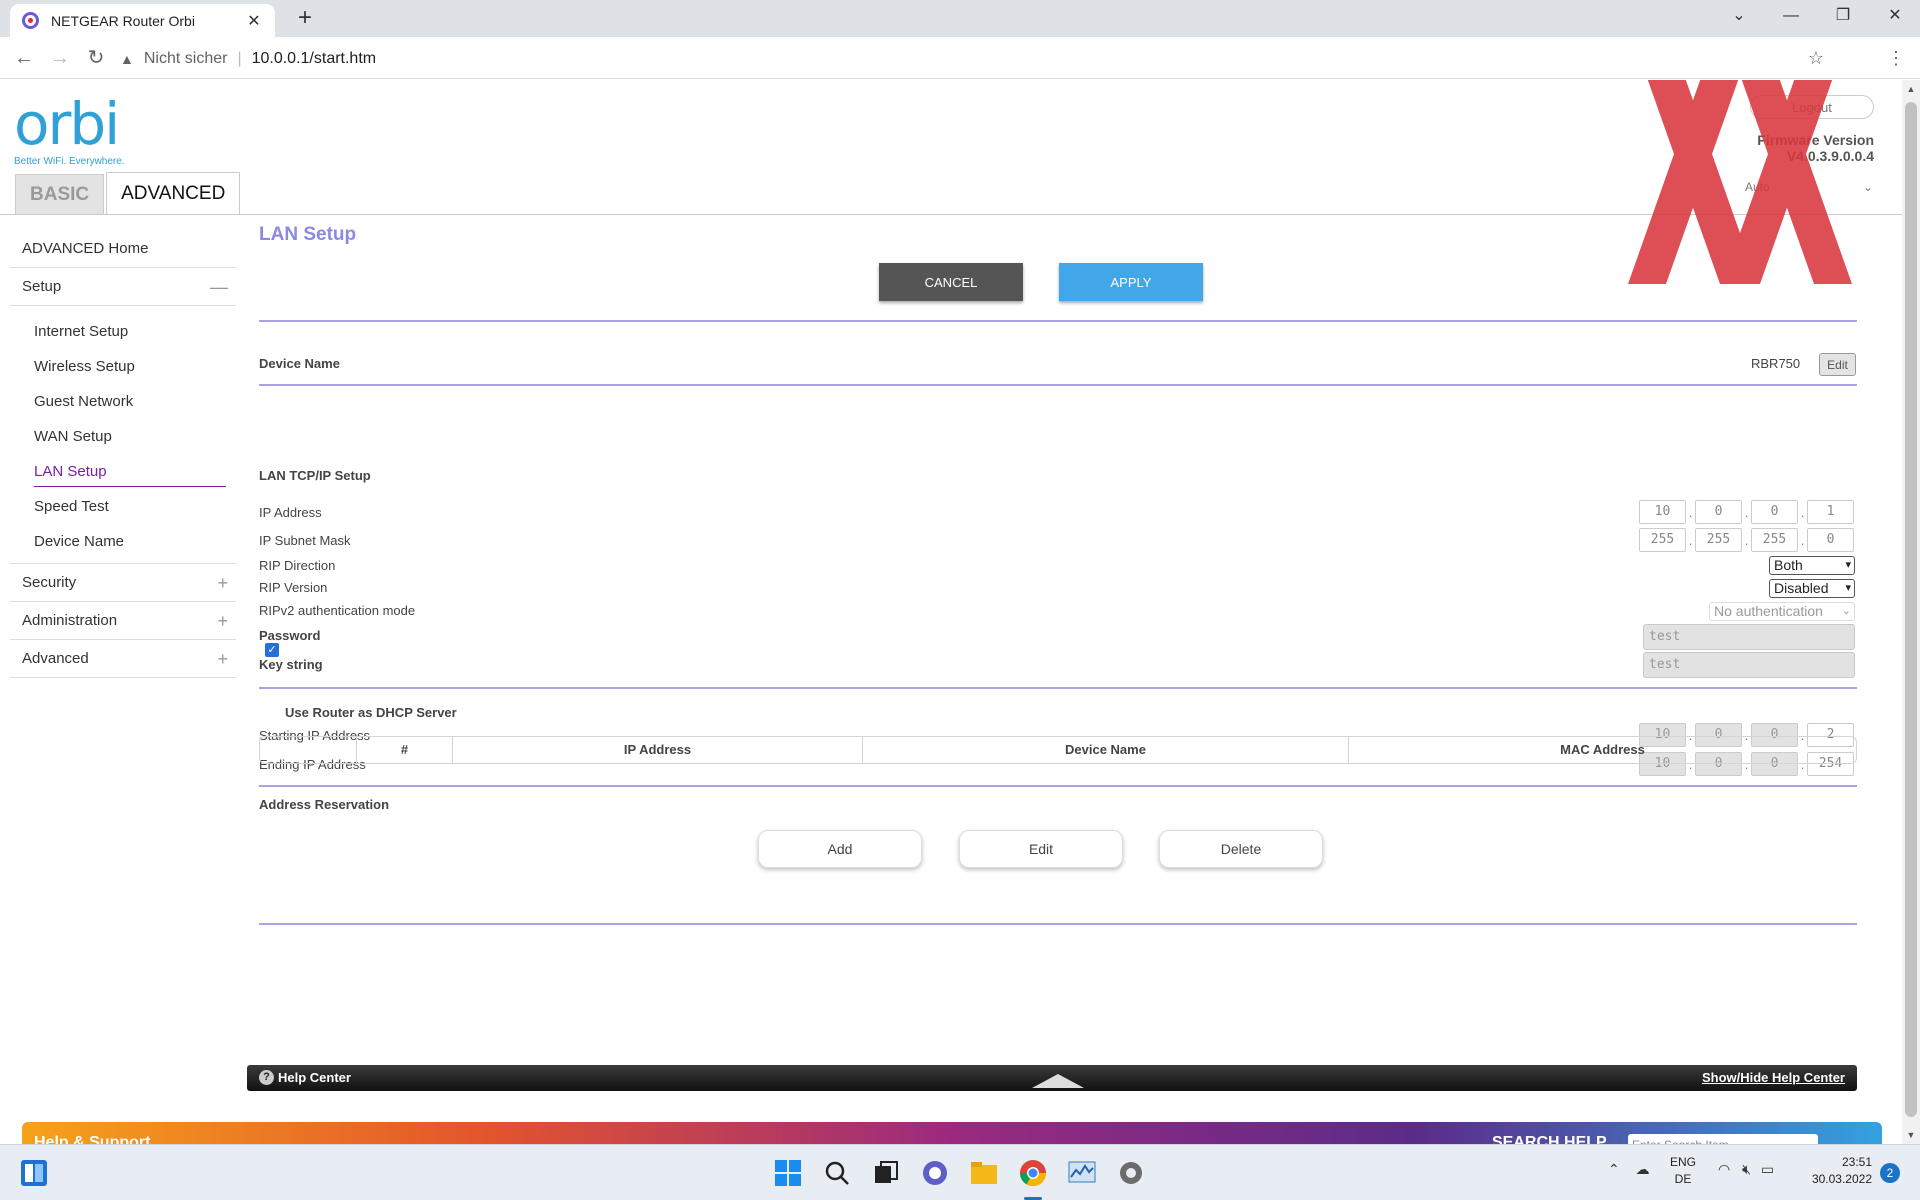 The width and height of the screenshot is (1920, 1200). What do you see at coordinates (266, 1077) in the screenshot?
I see `help-icon: ?` at bounding box center [266, 1077].